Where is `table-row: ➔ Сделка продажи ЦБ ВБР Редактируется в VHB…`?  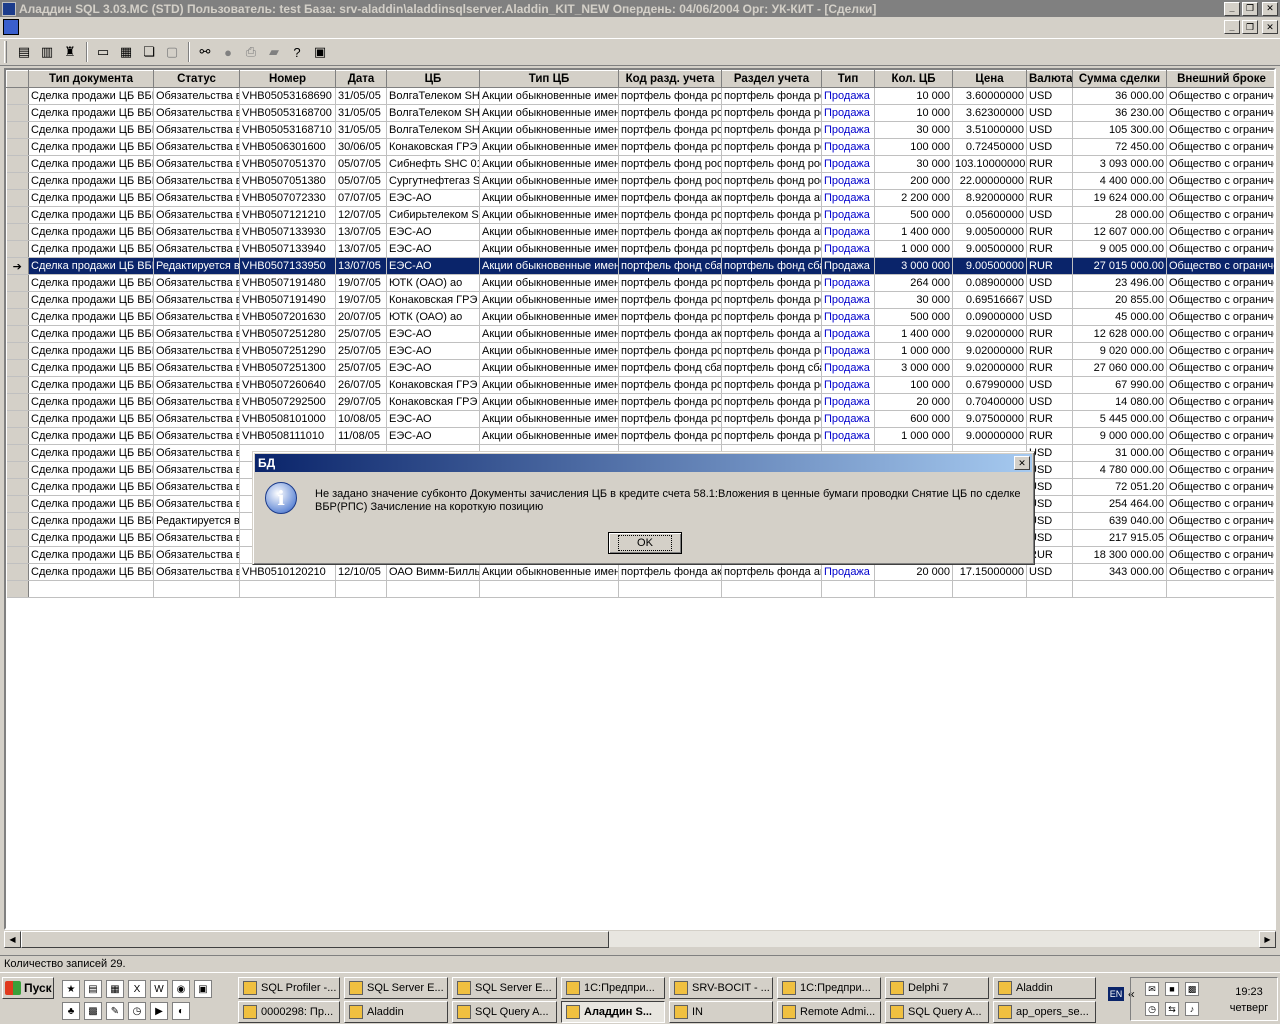 table-row: ➔ Сделка продажи ЦБ ВБР Редактируется в VHB… is located at coordinates (640, 266).